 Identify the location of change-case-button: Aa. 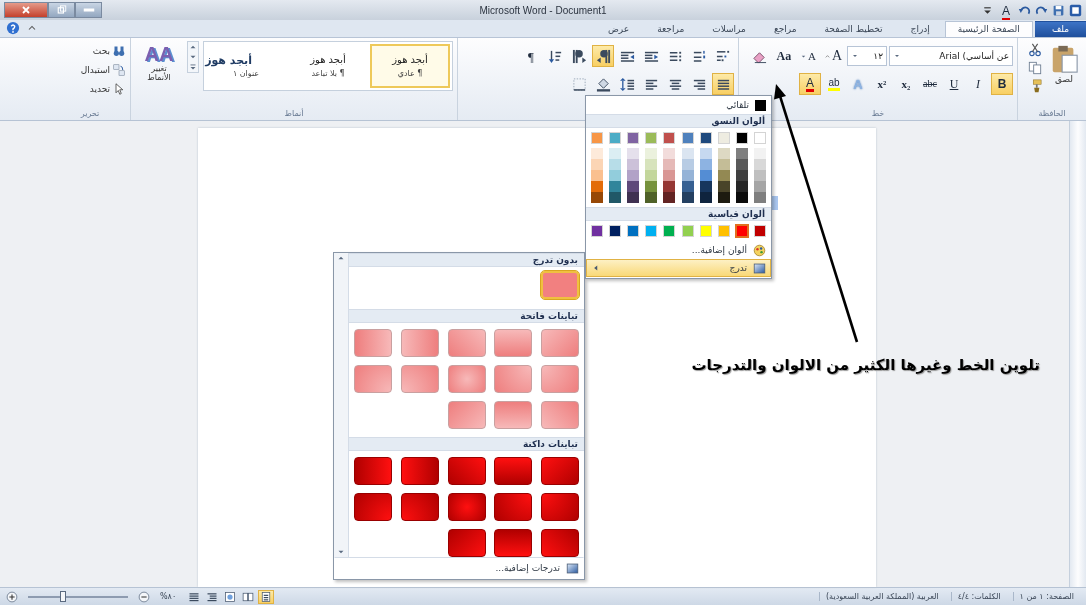
(783, 56).